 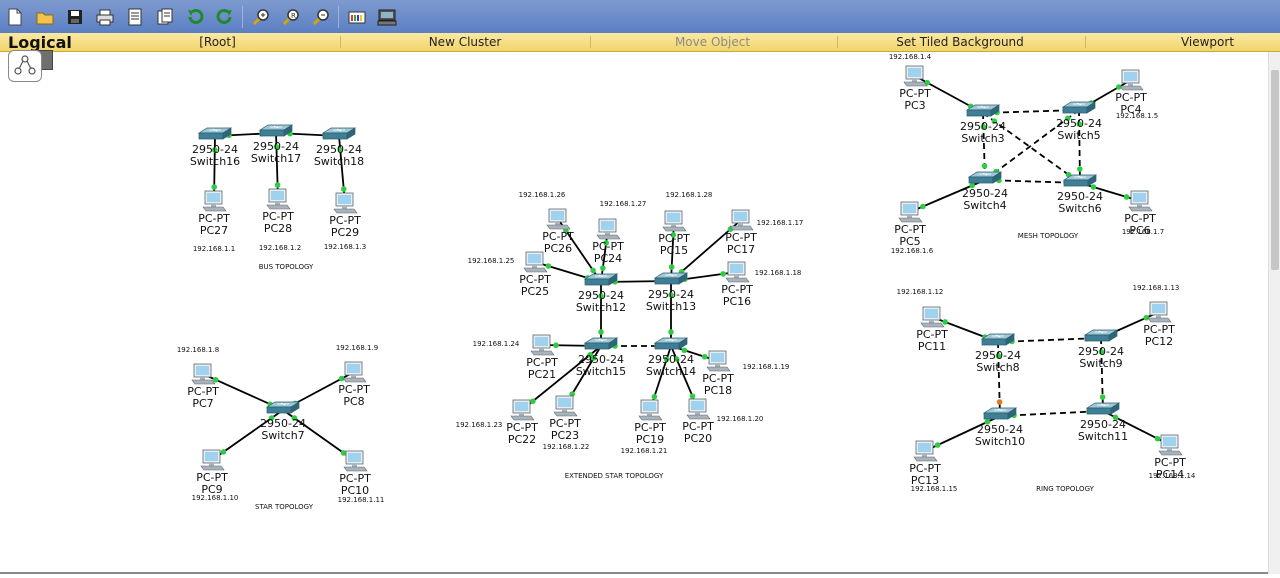 I want to click on pc-pc11: PC-PTPC11, so click(x=932, y=329).